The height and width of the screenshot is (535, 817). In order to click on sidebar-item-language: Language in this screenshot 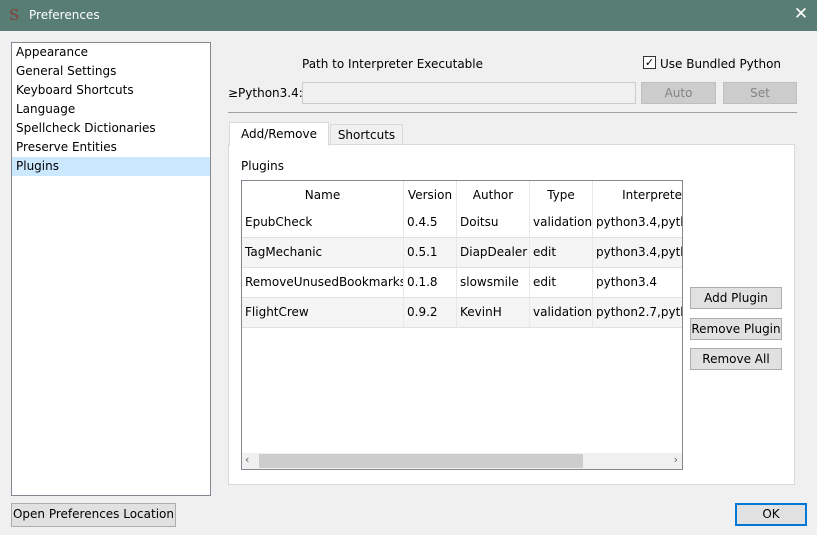, I will do `click(111, 109)`.